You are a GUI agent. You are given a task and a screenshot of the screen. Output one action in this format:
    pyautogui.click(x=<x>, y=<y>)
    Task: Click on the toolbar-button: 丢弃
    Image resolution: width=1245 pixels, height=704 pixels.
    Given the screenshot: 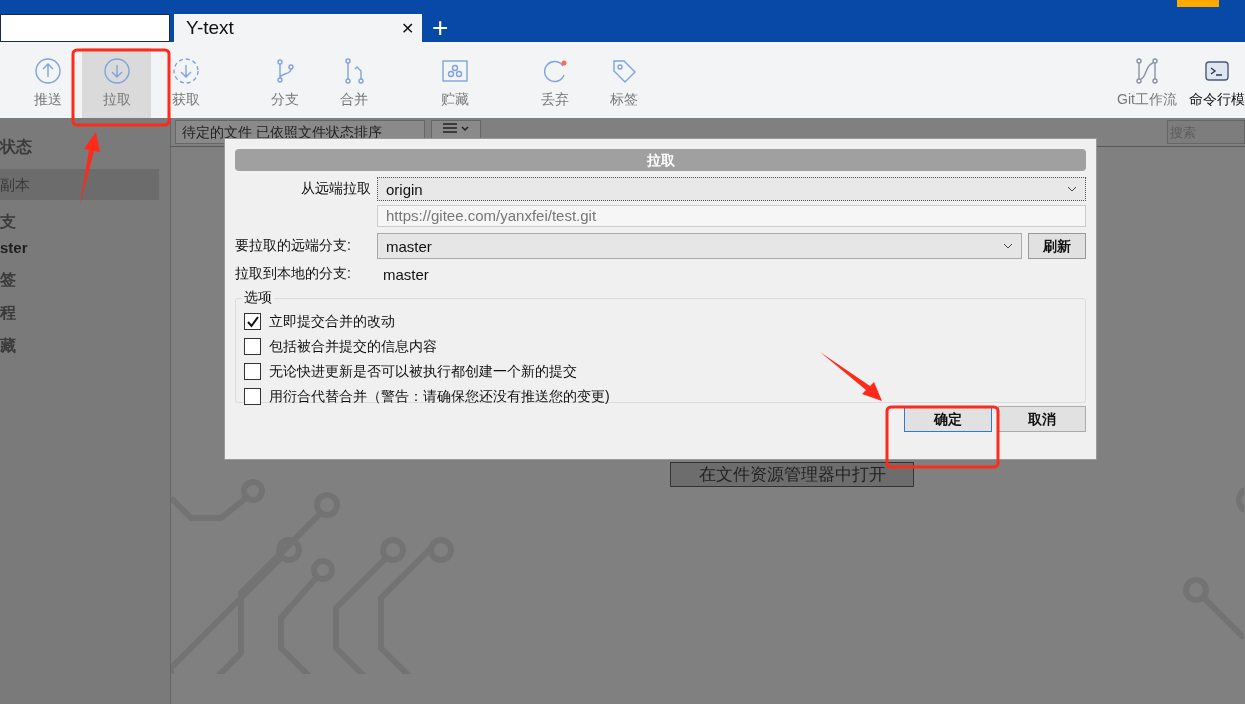 What is the action you would take?
    pyautogui.click(x=554, y=83)
    